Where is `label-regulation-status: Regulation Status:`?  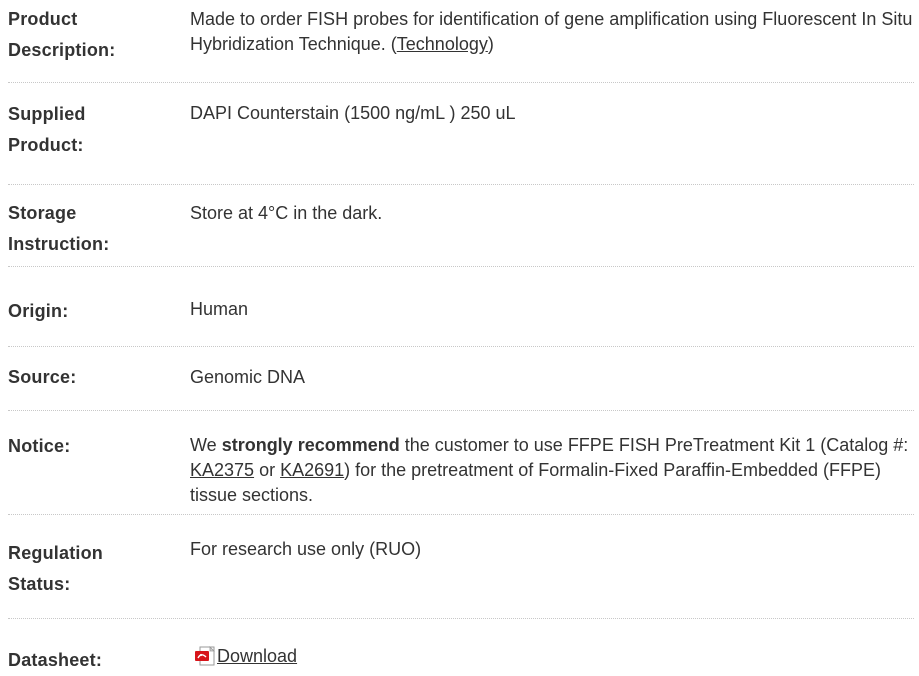 label-regulation-status: Regulation Status: is located at coordinates (95, 569).